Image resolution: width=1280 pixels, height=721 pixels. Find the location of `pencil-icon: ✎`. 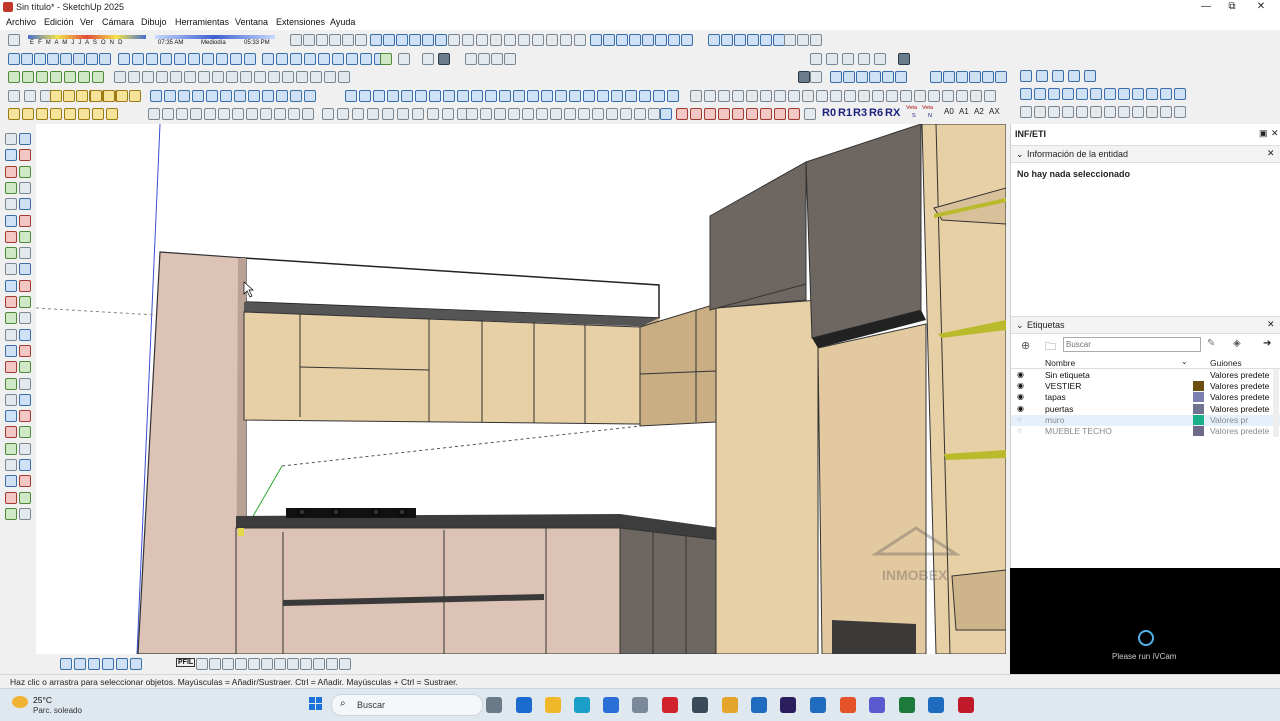

pencil-icon: ✎ is located at coordinates (1211, 343).